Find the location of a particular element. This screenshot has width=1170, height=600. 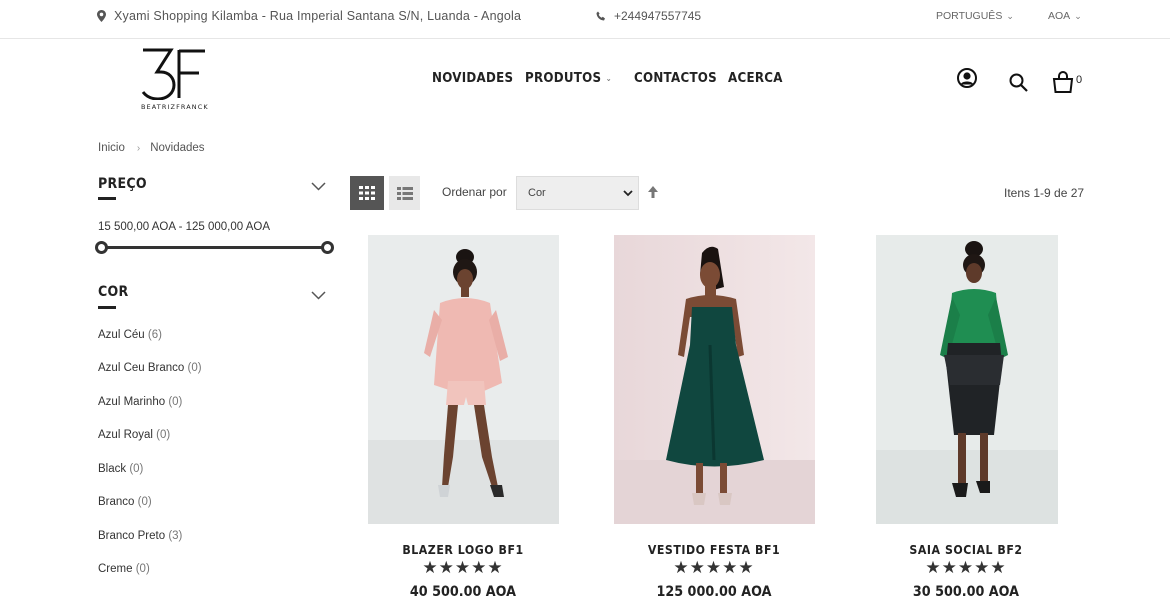

sort-label: Ordenar por is located at coordinates (474, 192).